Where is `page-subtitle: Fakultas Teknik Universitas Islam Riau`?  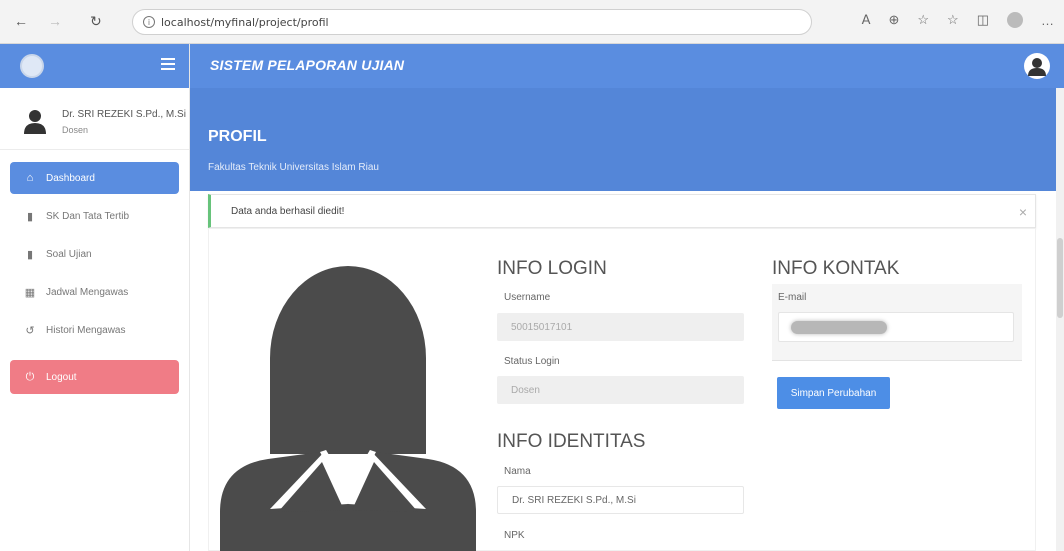 page-subtitle: Fakultas Teknik Universitas Islam Riau is located at coordinates (293, 167).